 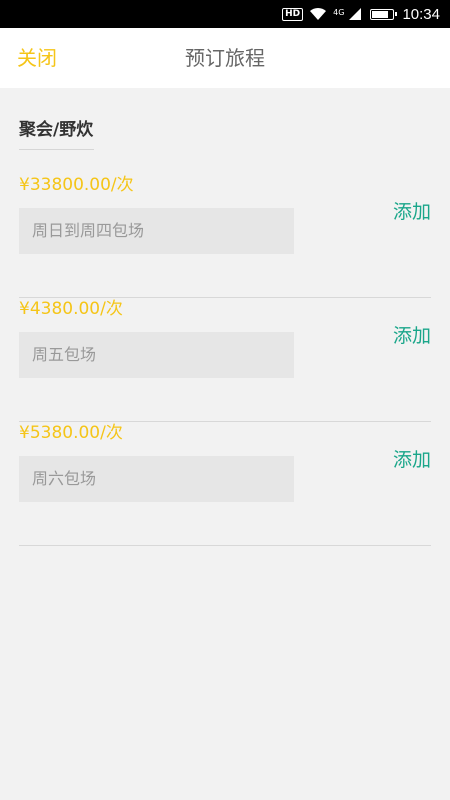 What do you see at coordinates (71, 433) in the screenshot?
I see `package-price: ¥5380.00/次` at bounding box center [71, 433].